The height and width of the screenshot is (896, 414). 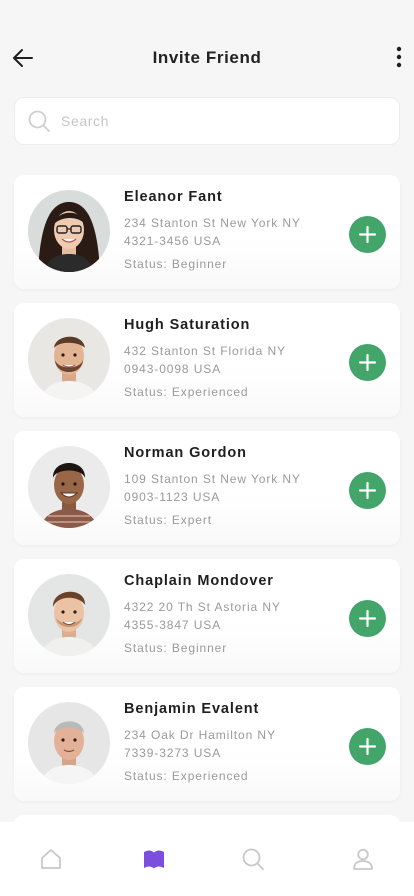 I want to click on address-line: 109 Stanton St New York NY, so click(x=212, y=479).